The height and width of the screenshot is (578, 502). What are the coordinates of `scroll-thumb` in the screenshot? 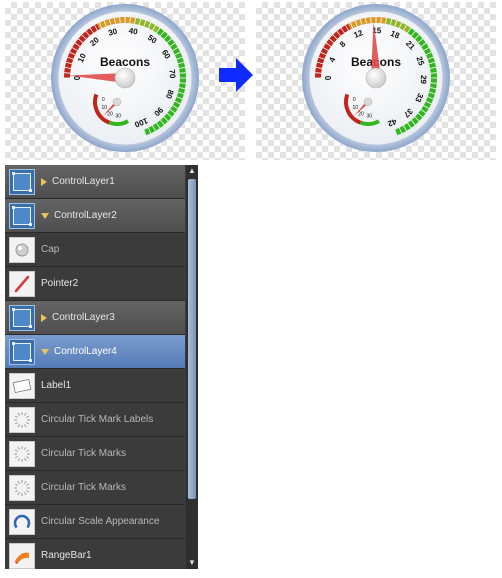 It's located at (192, 339).